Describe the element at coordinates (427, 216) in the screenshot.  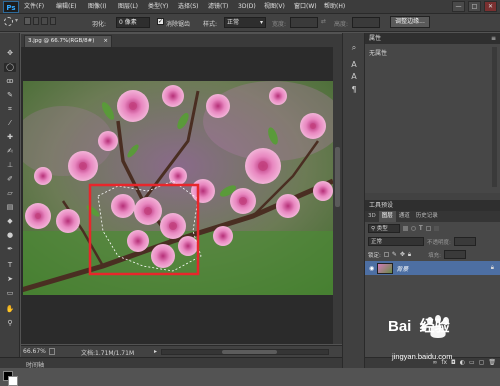
I see `tab-history: 历史记录` at that location.